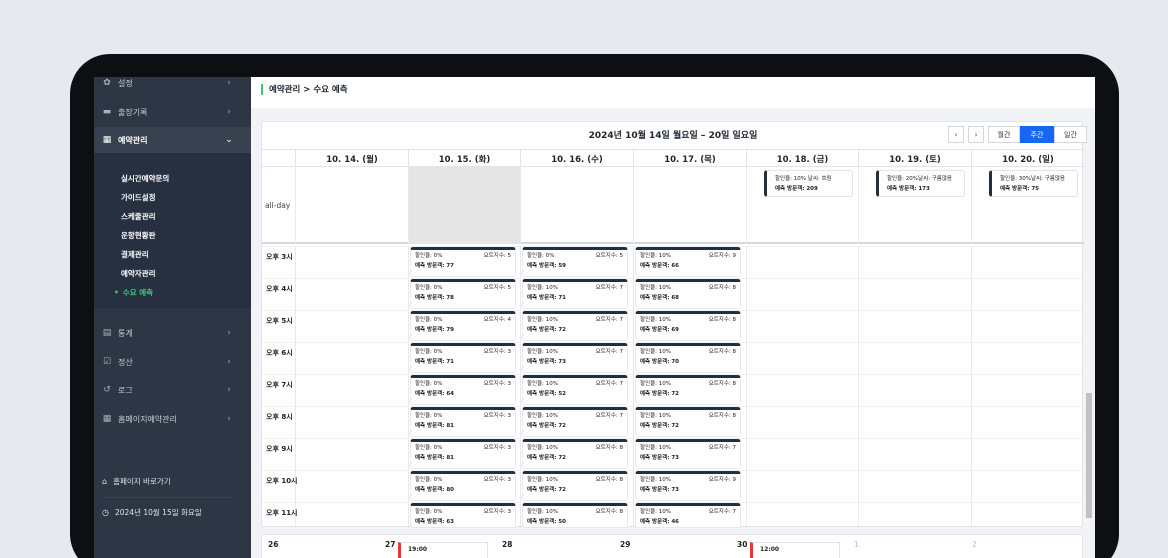  What do you see at coordinates (145, 178) in the screenshot?
I see `submenu-realtime-inquiry: 실시간예약문의` at bounding box center [145, 178].